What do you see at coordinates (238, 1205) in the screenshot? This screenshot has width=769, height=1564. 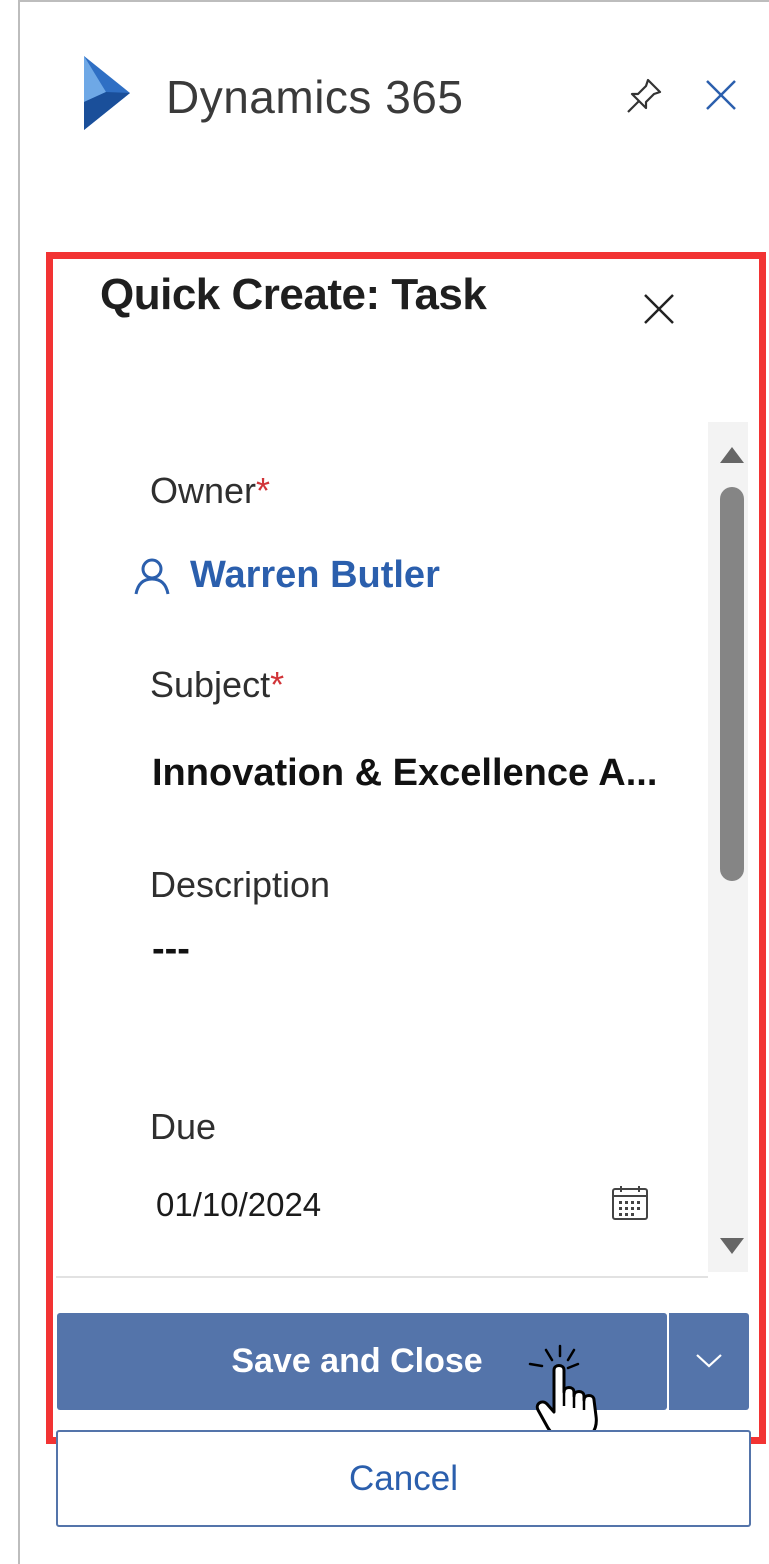 I see `due-date-field: 01/10/2024` at bounding box center [238, 1205].